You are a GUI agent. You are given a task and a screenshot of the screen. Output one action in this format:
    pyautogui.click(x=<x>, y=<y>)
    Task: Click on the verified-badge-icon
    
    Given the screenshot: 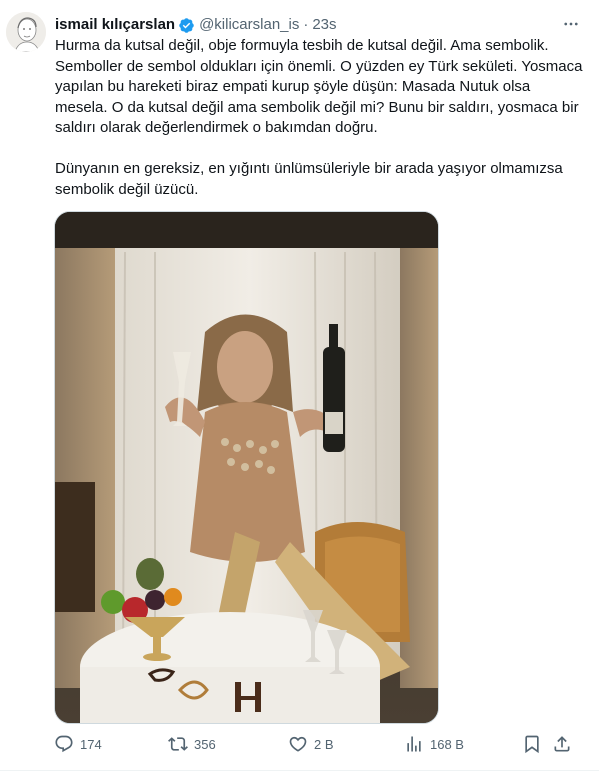 What is the action you would take?
    pyautogui.click(x=186, y=25)
    